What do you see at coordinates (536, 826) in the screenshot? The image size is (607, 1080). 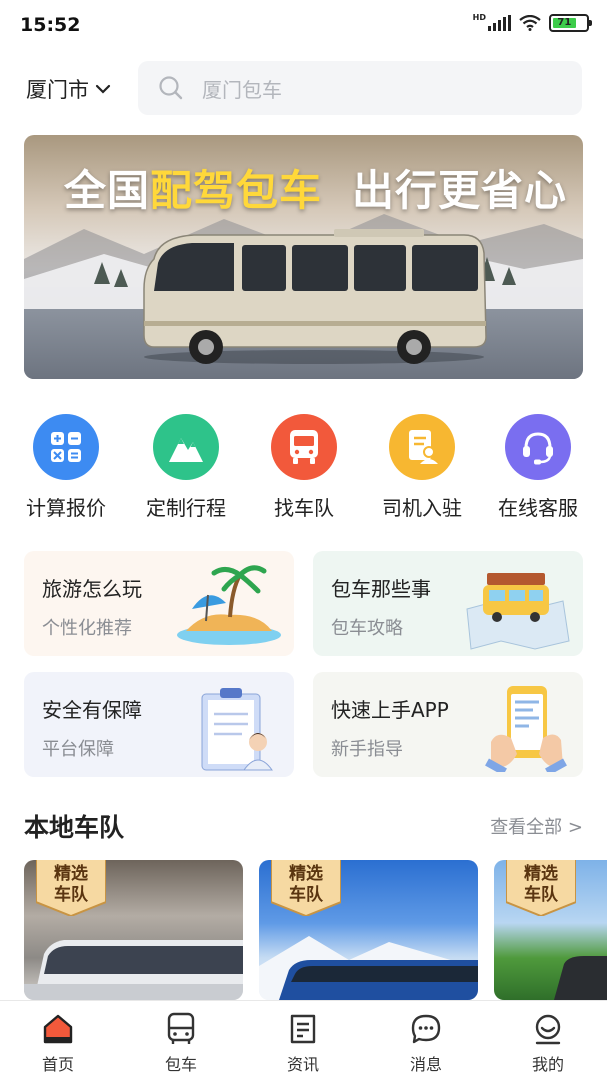 I see `view-all-link: 查看全部 >` at bounding box center [536, 826].